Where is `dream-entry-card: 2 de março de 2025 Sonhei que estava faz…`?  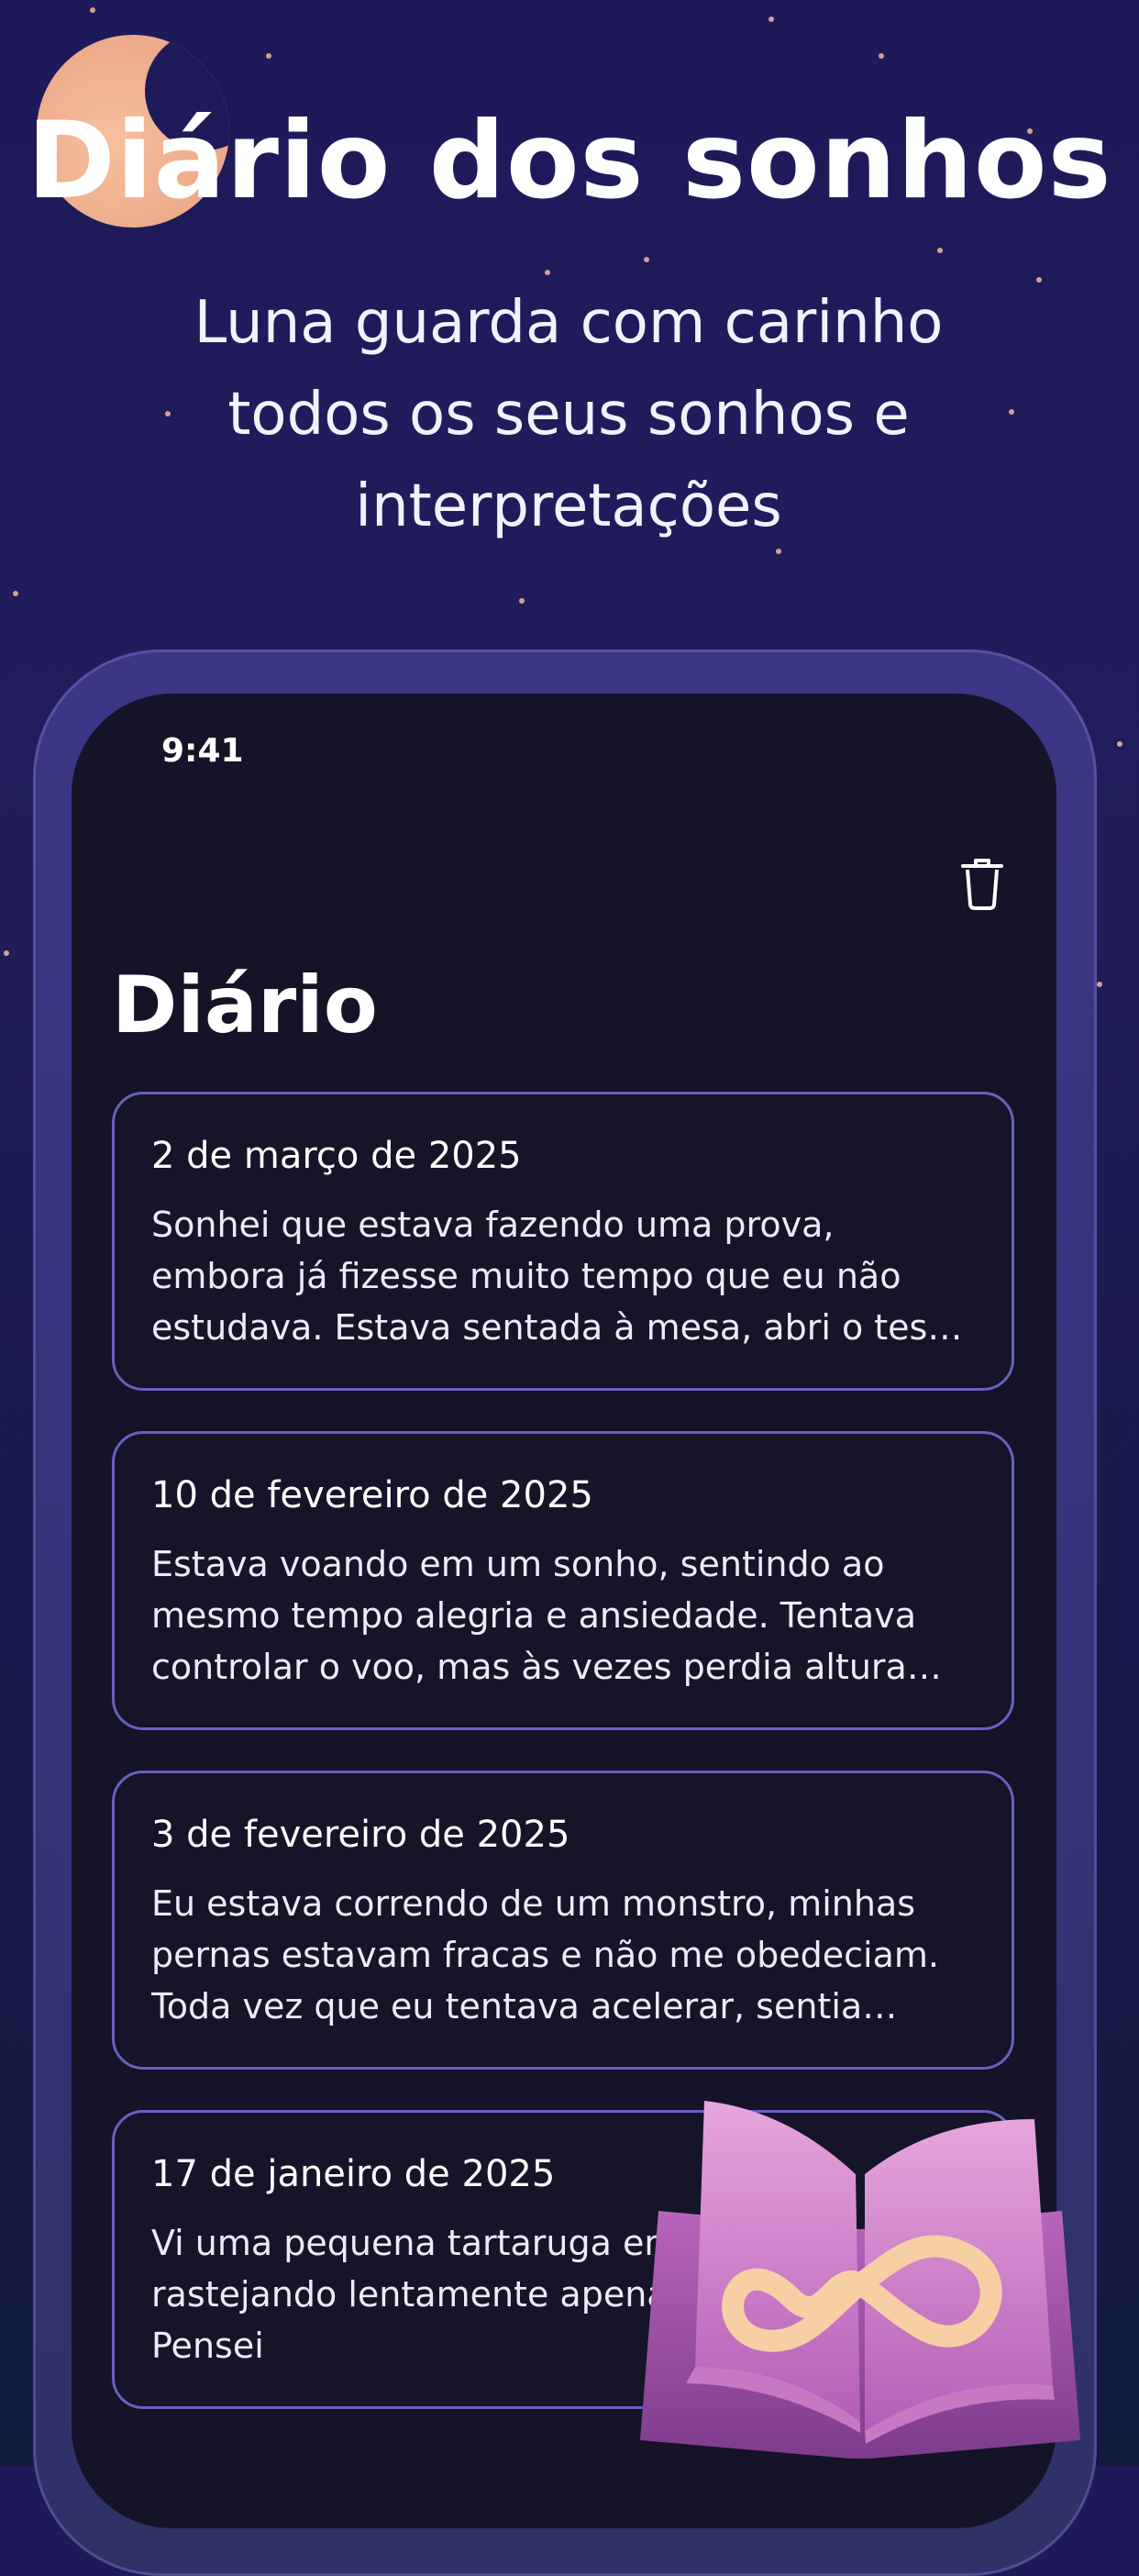
dream-entry-card: 2 de março de 2025 Sonhei que estava faz… is located at coordinates (563, 1241).